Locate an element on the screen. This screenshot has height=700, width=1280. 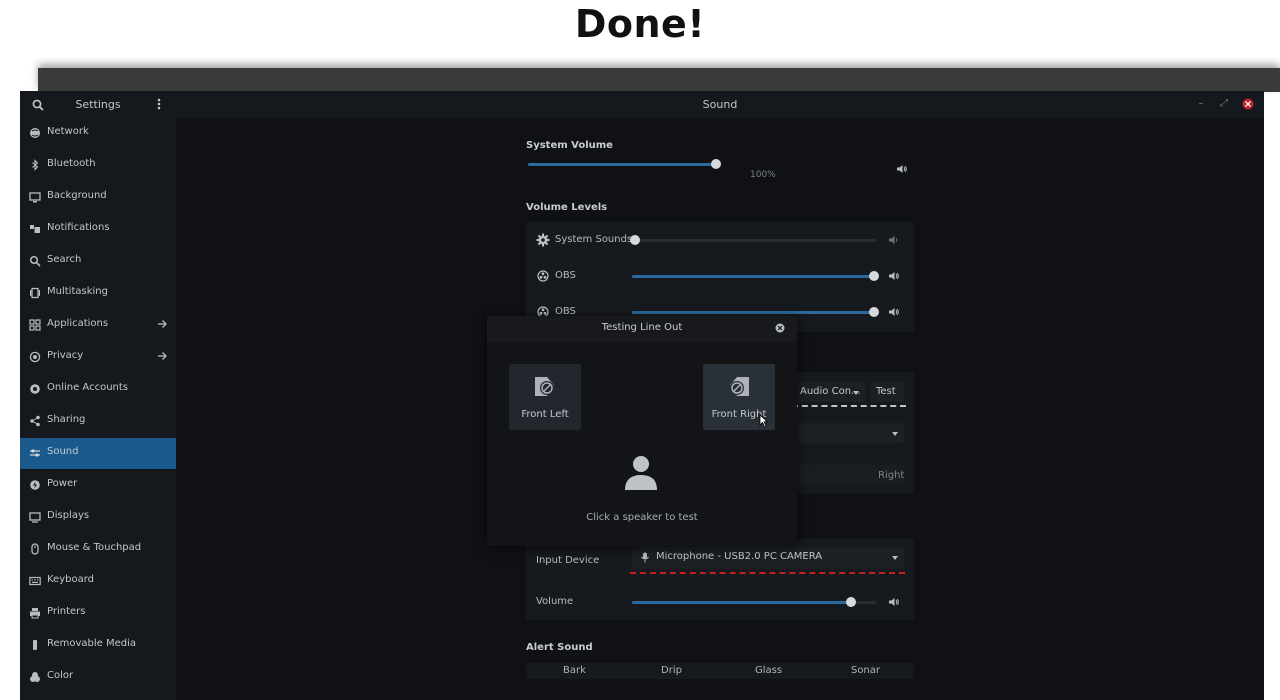
microphone-icon is located at coordinates (645, 557).